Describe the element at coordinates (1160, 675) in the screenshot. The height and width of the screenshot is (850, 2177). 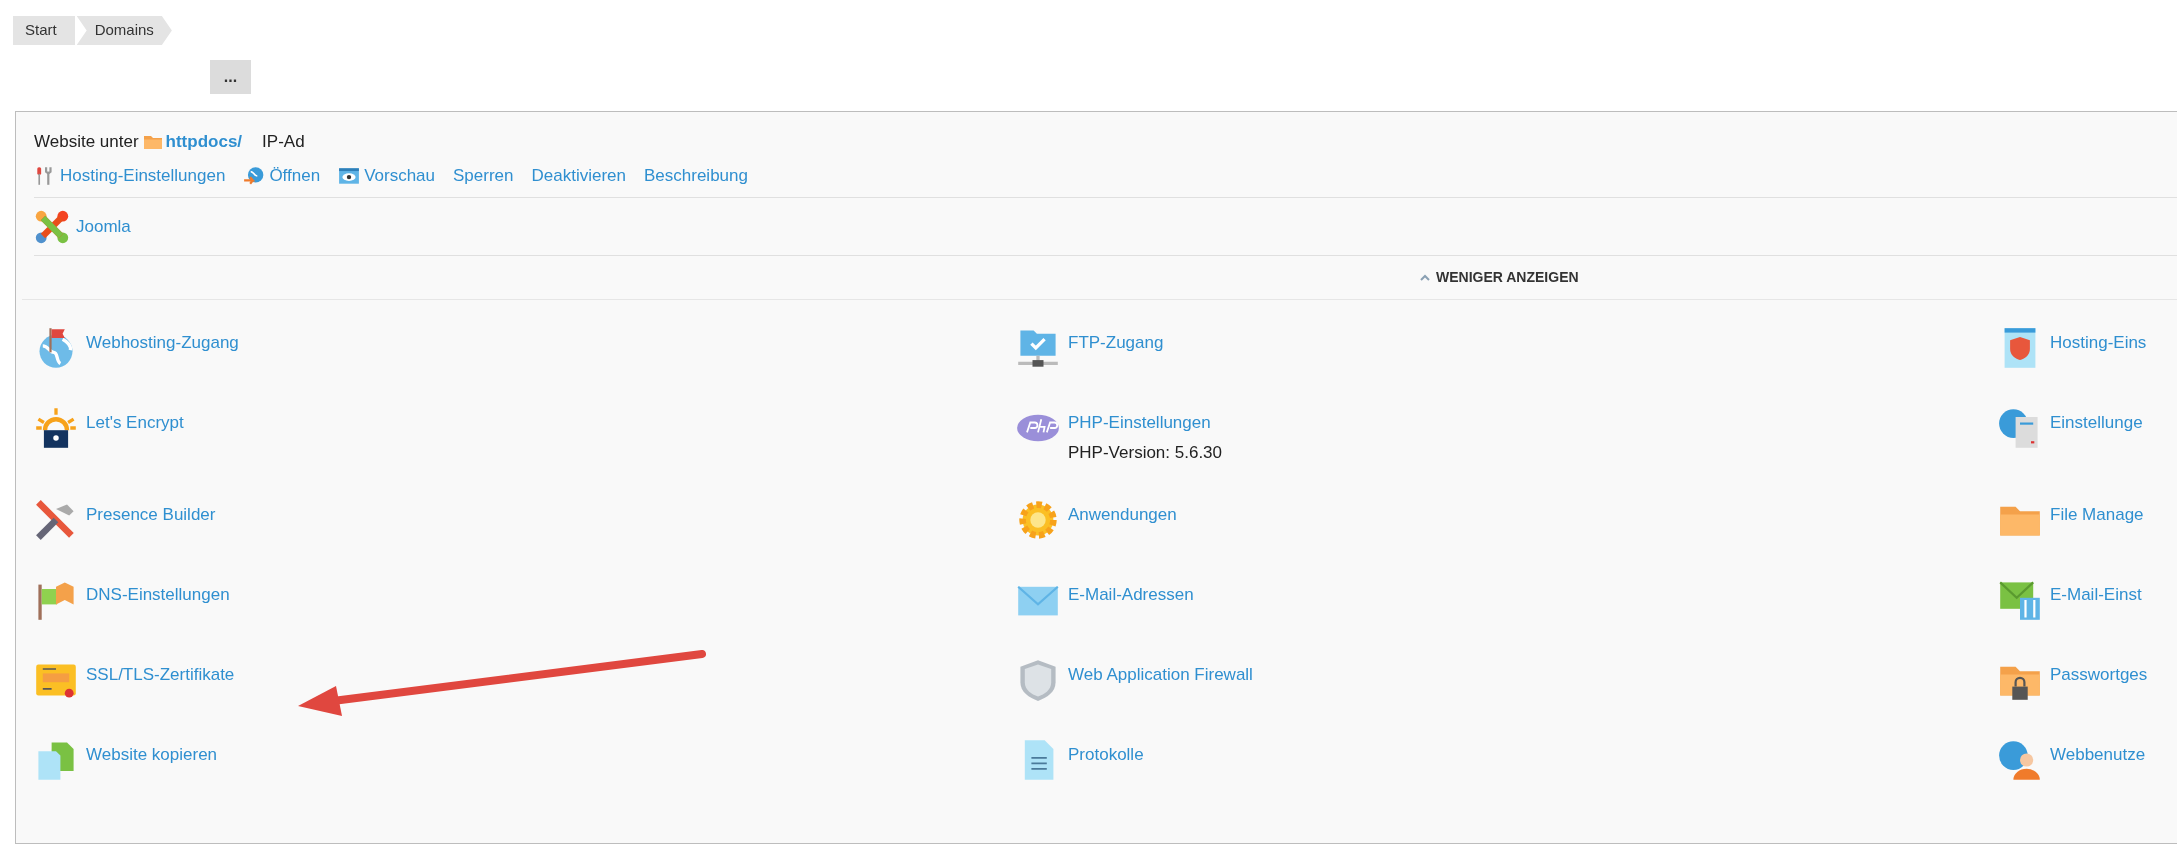
I see `tool-link: Web Application Firewall` at that location.